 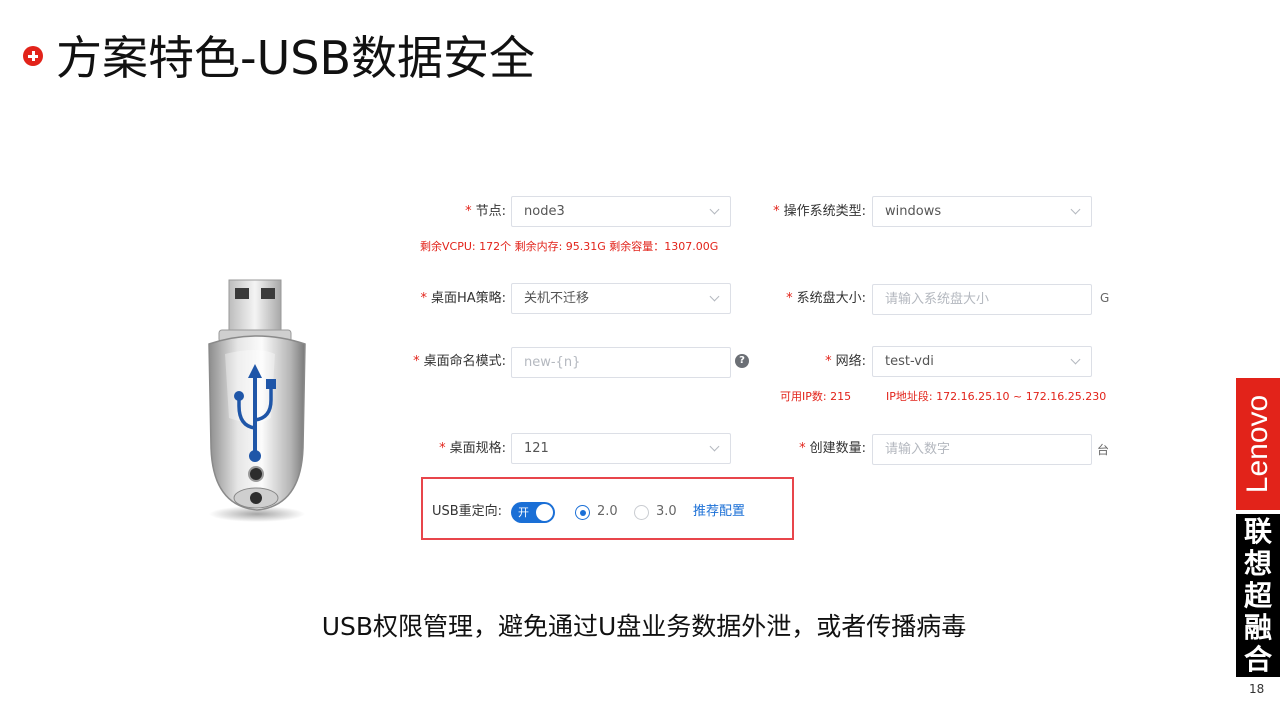 What do you see at coordinates (1257, 531) in the screenshot?
I see `brand-char: 联` at bounding box center [1257, 531].